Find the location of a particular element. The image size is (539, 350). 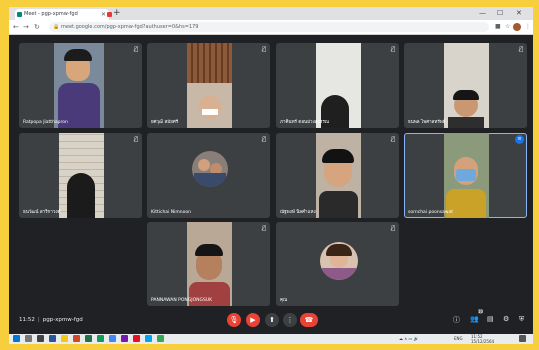

mic-toggle-button: 🎙 is located at coordinates (234, 320).